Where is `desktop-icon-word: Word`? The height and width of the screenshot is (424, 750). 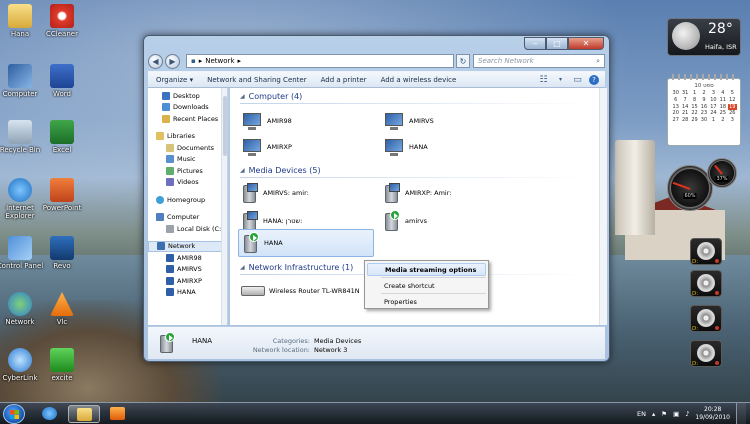 desktop-icon-word: Word is located at coordinates (62, 81).